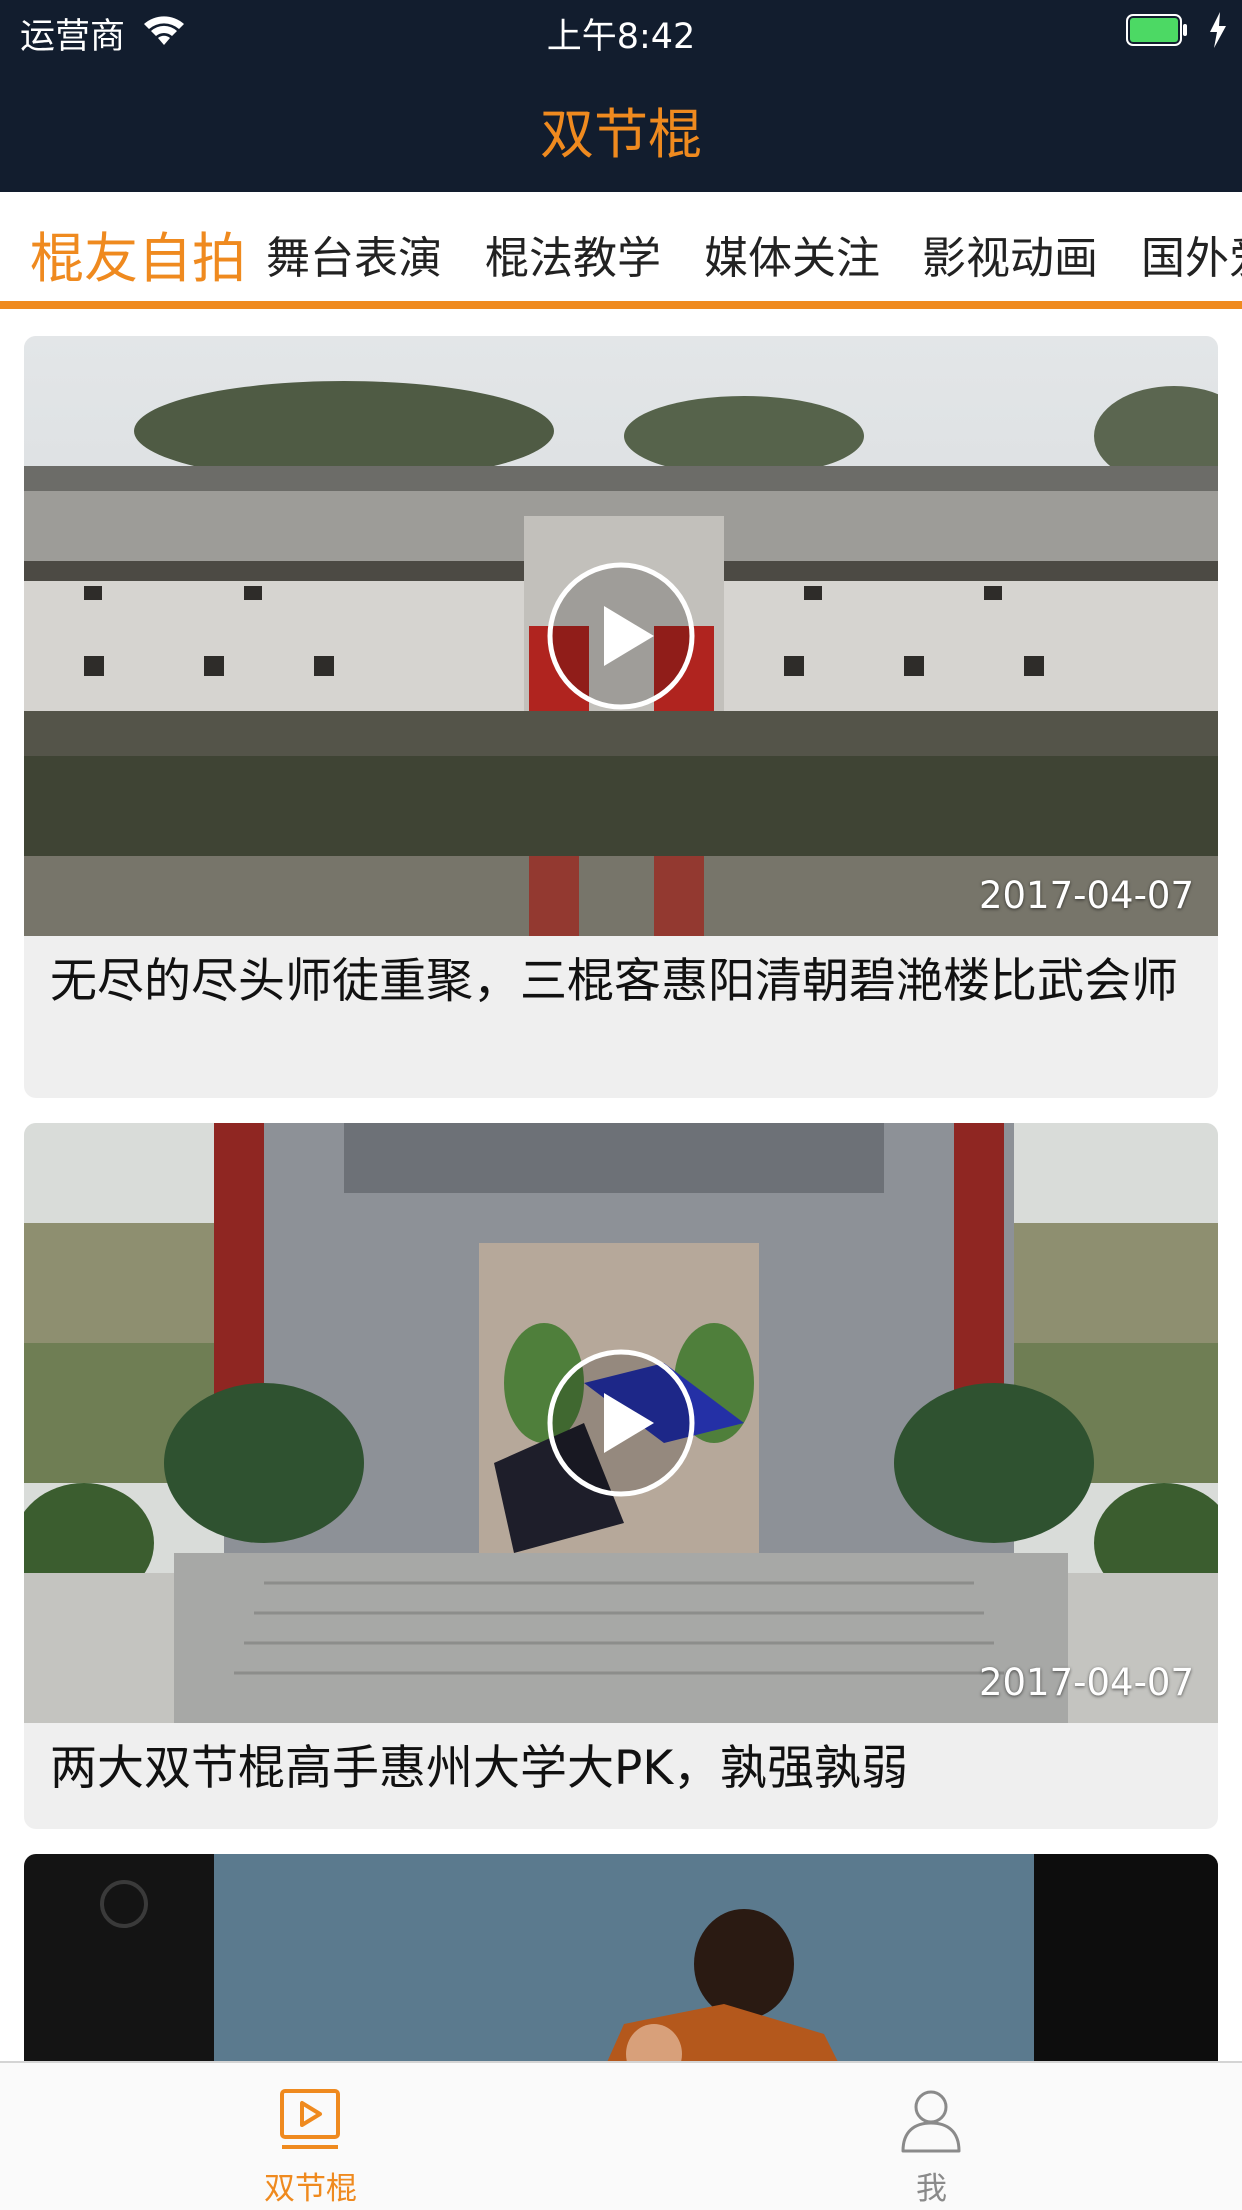 The image size is (1242, 2210). I want to click on battery-icon, so click(1156, 30).